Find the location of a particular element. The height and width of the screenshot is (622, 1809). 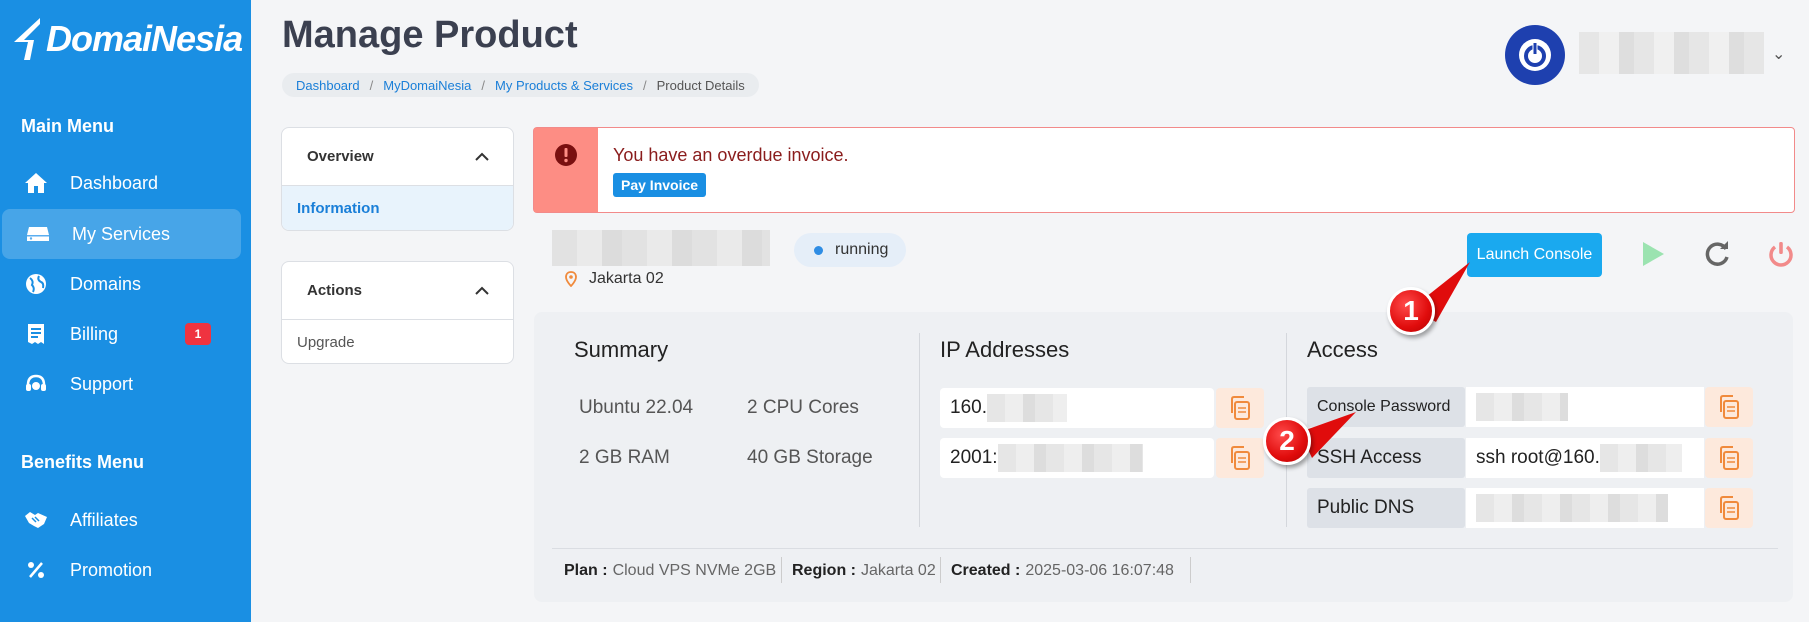

callout-pointers is located at coordinates (1385, 360).